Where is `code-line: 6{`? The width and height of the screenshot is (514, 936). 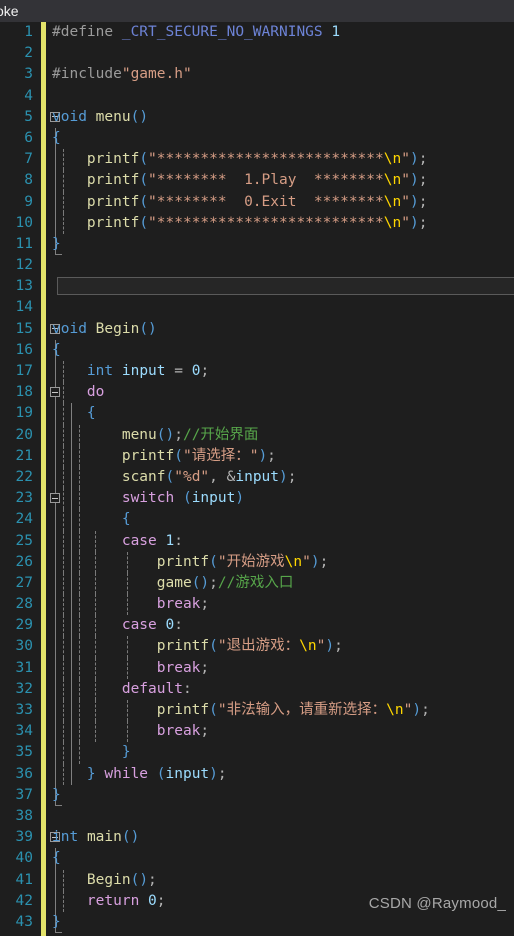
code-line: 6{ is located at coordinates (257, 138).